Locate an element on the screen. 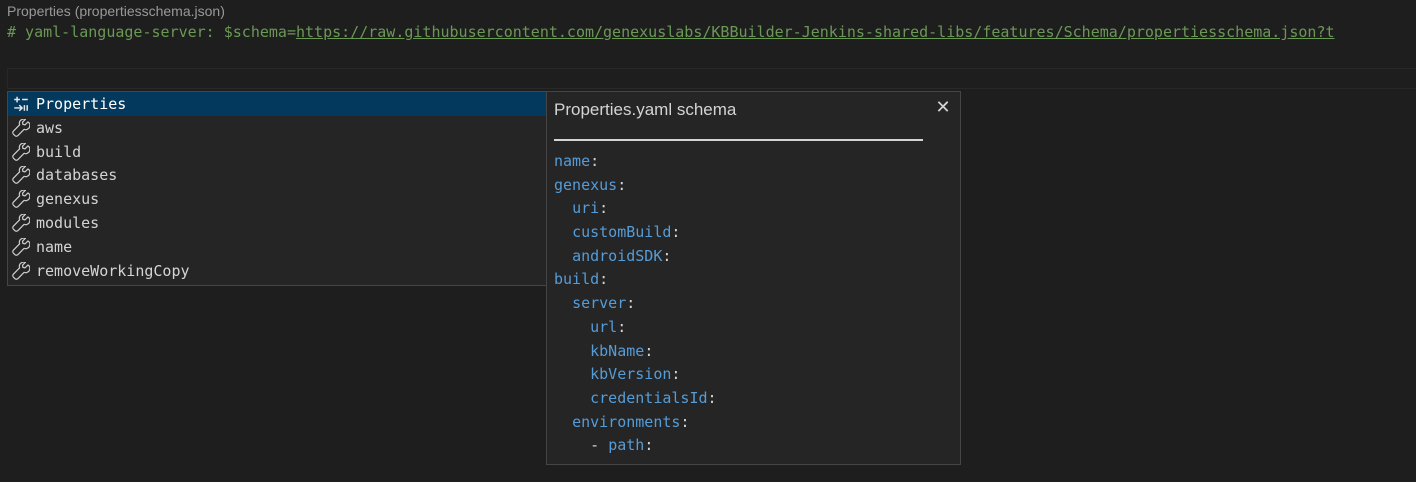 The image size is (1416, 482). suggest-item-genexus: genexus is located at coordinates (277, 199).